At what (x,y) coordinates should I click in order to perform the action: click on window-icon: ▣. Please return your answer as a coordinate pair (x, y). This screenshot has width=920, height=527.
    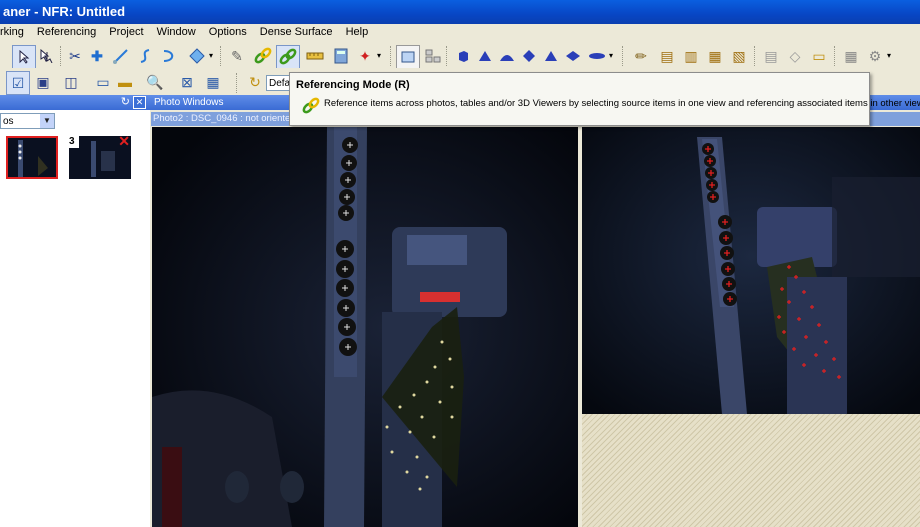
    Looking at the image, I should click on (43, 82).